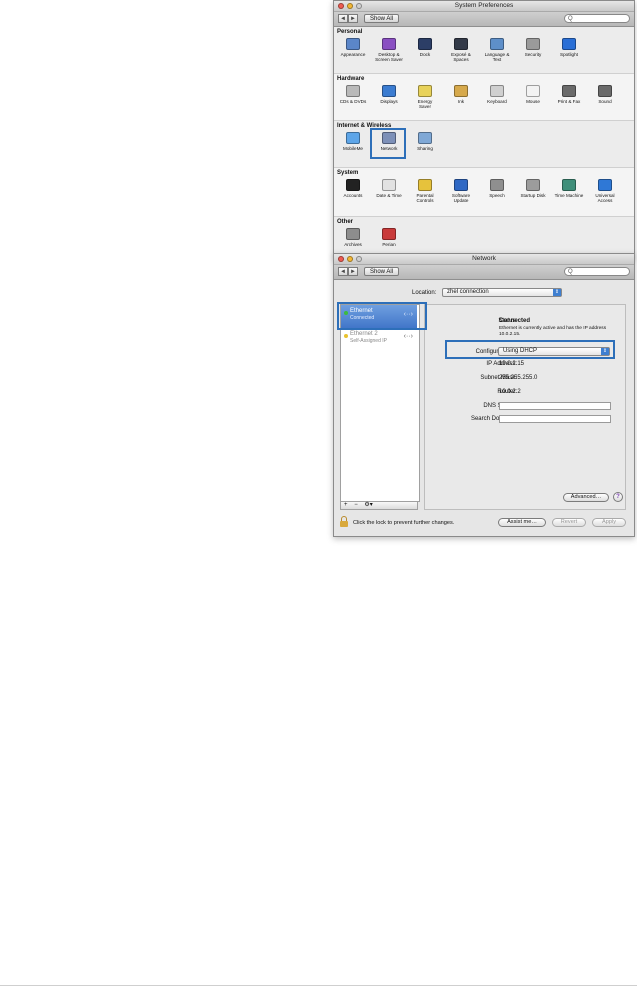  I want to click on ip-address-value: 10.0.2.15, so click(512, 364).